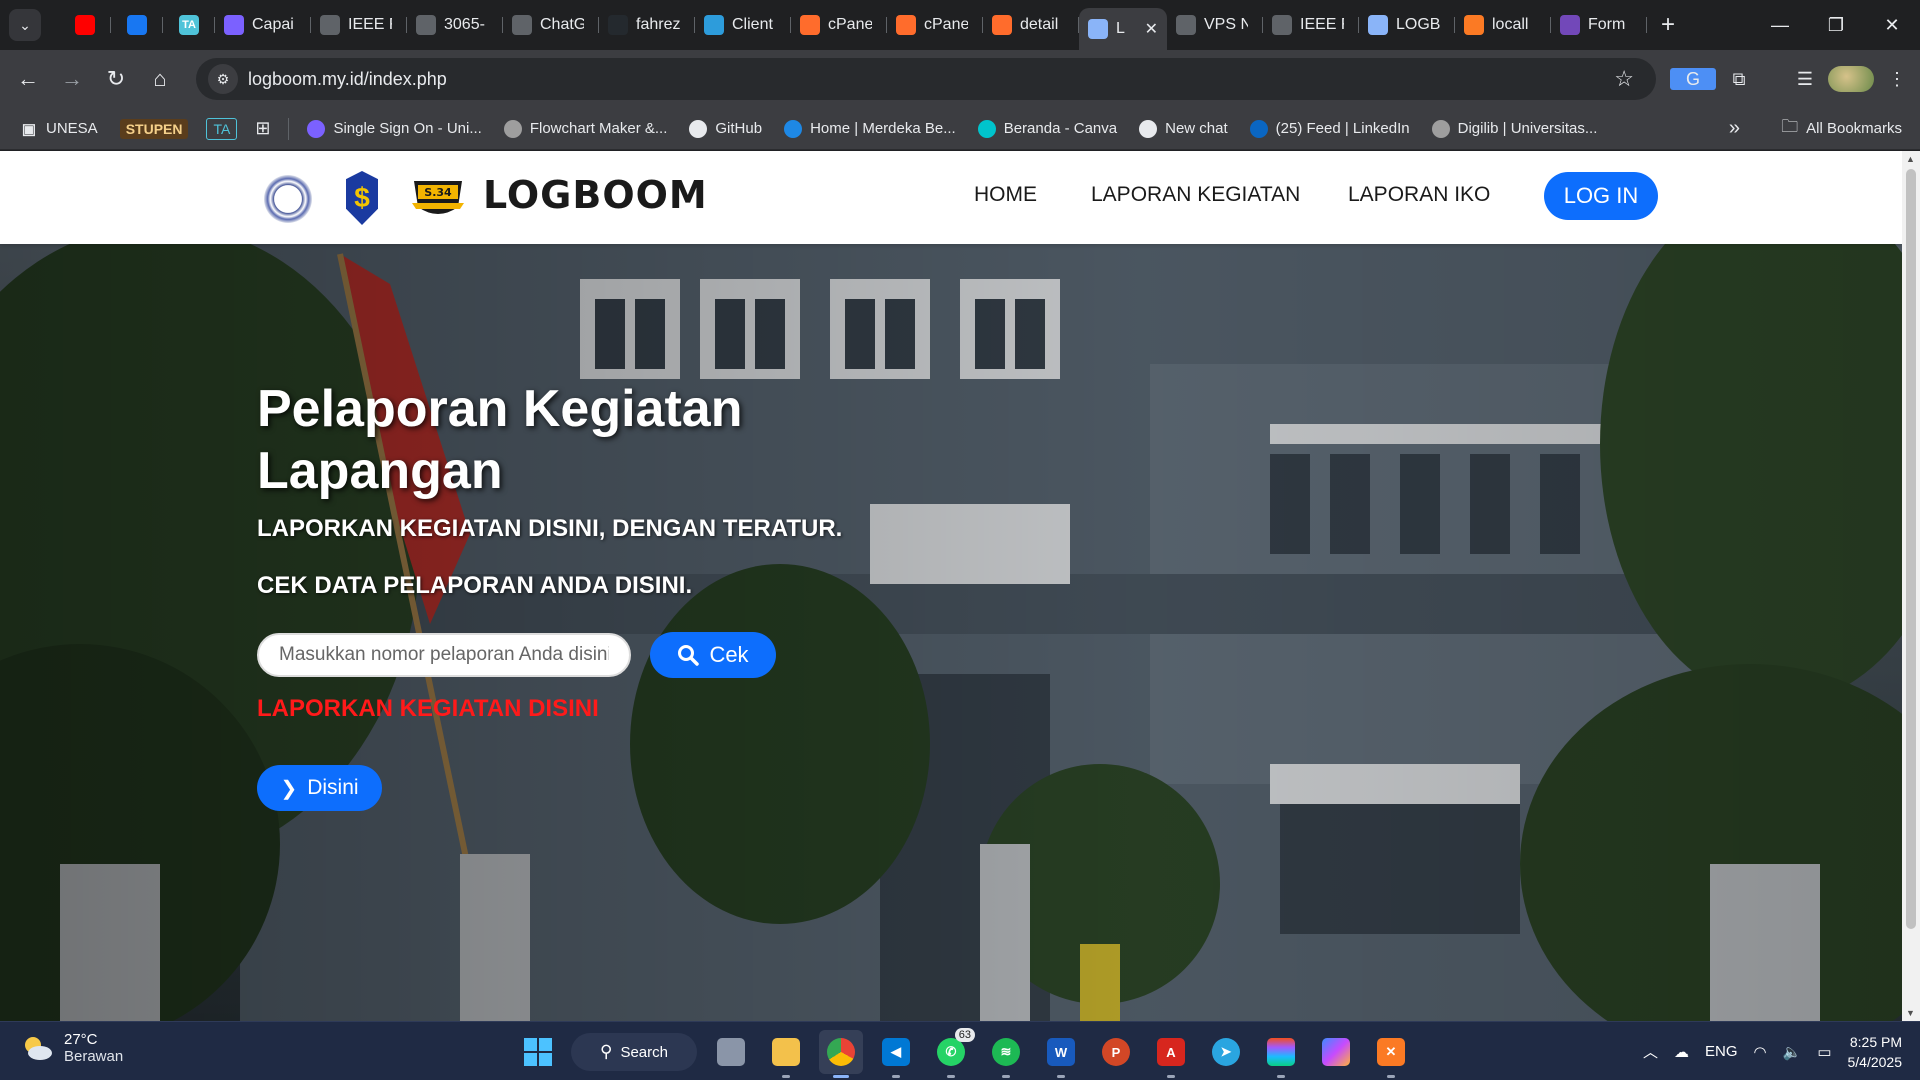 This screenshot has width=1920, height=1080. I want to click on bookmark-item: New chat, so click(1183, 128).